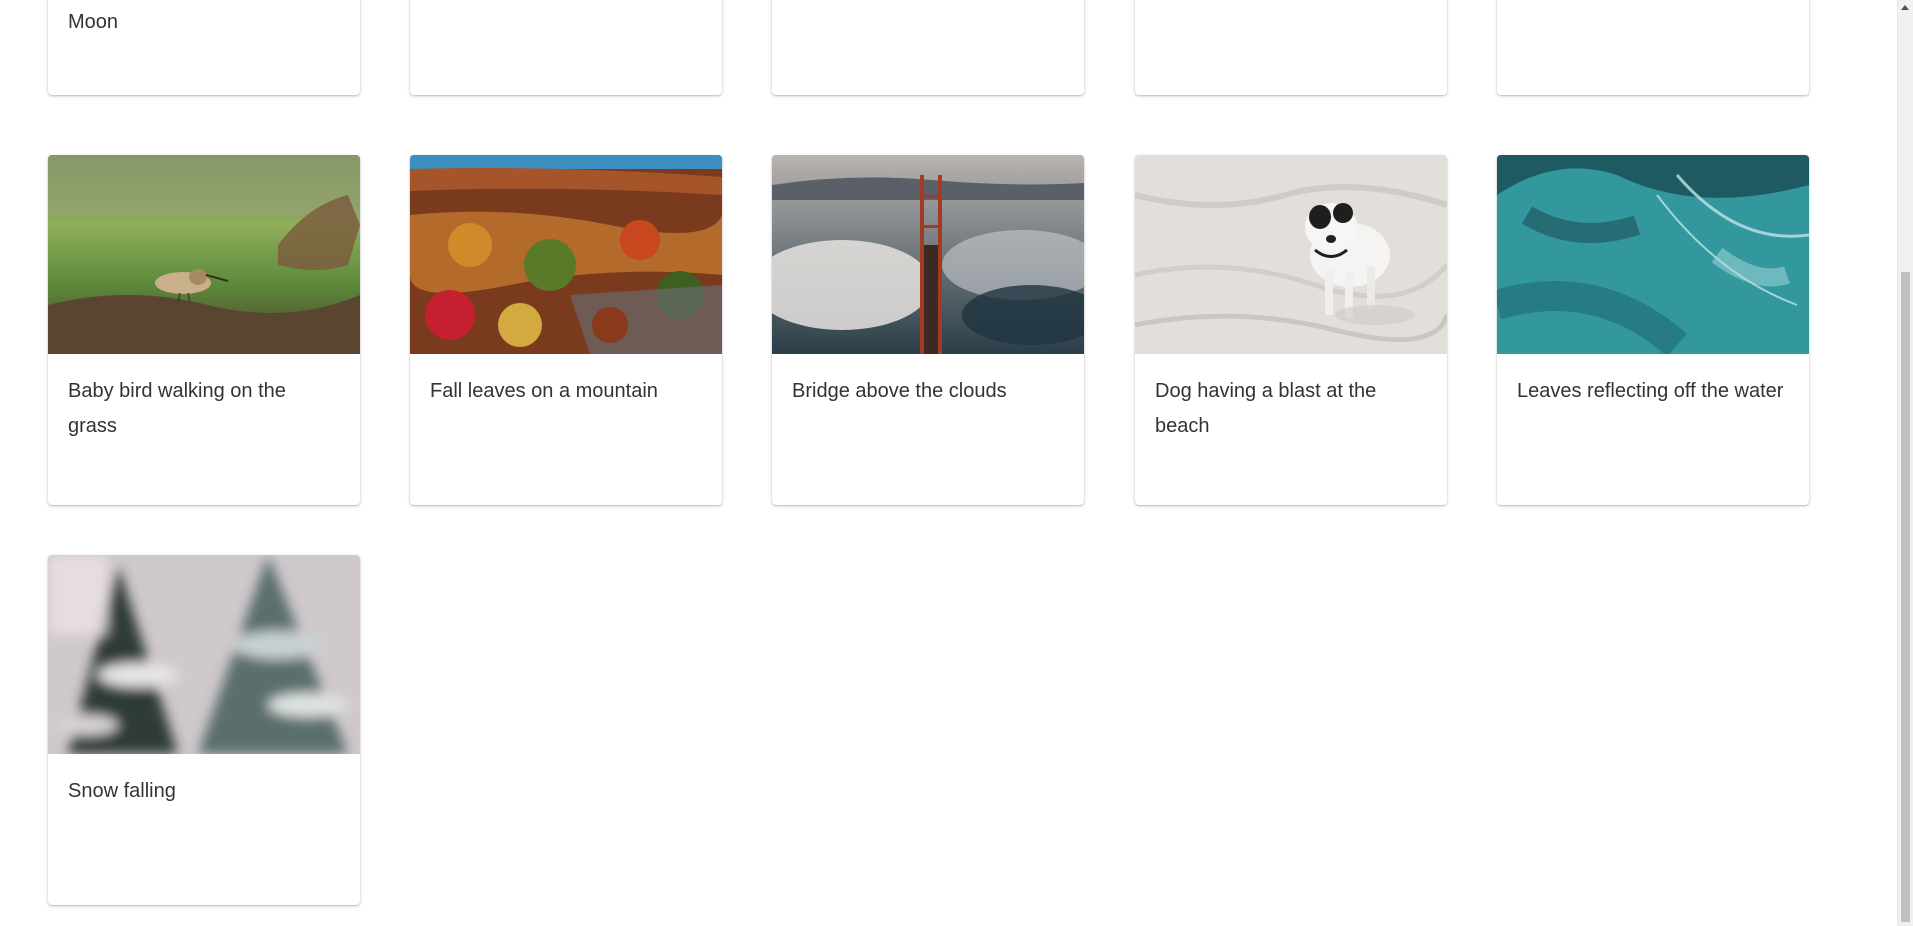 The image size is (1913, 926). I want to click on video-card-leaves-water: Leaves reflecting off the water, so click(1653, 330).